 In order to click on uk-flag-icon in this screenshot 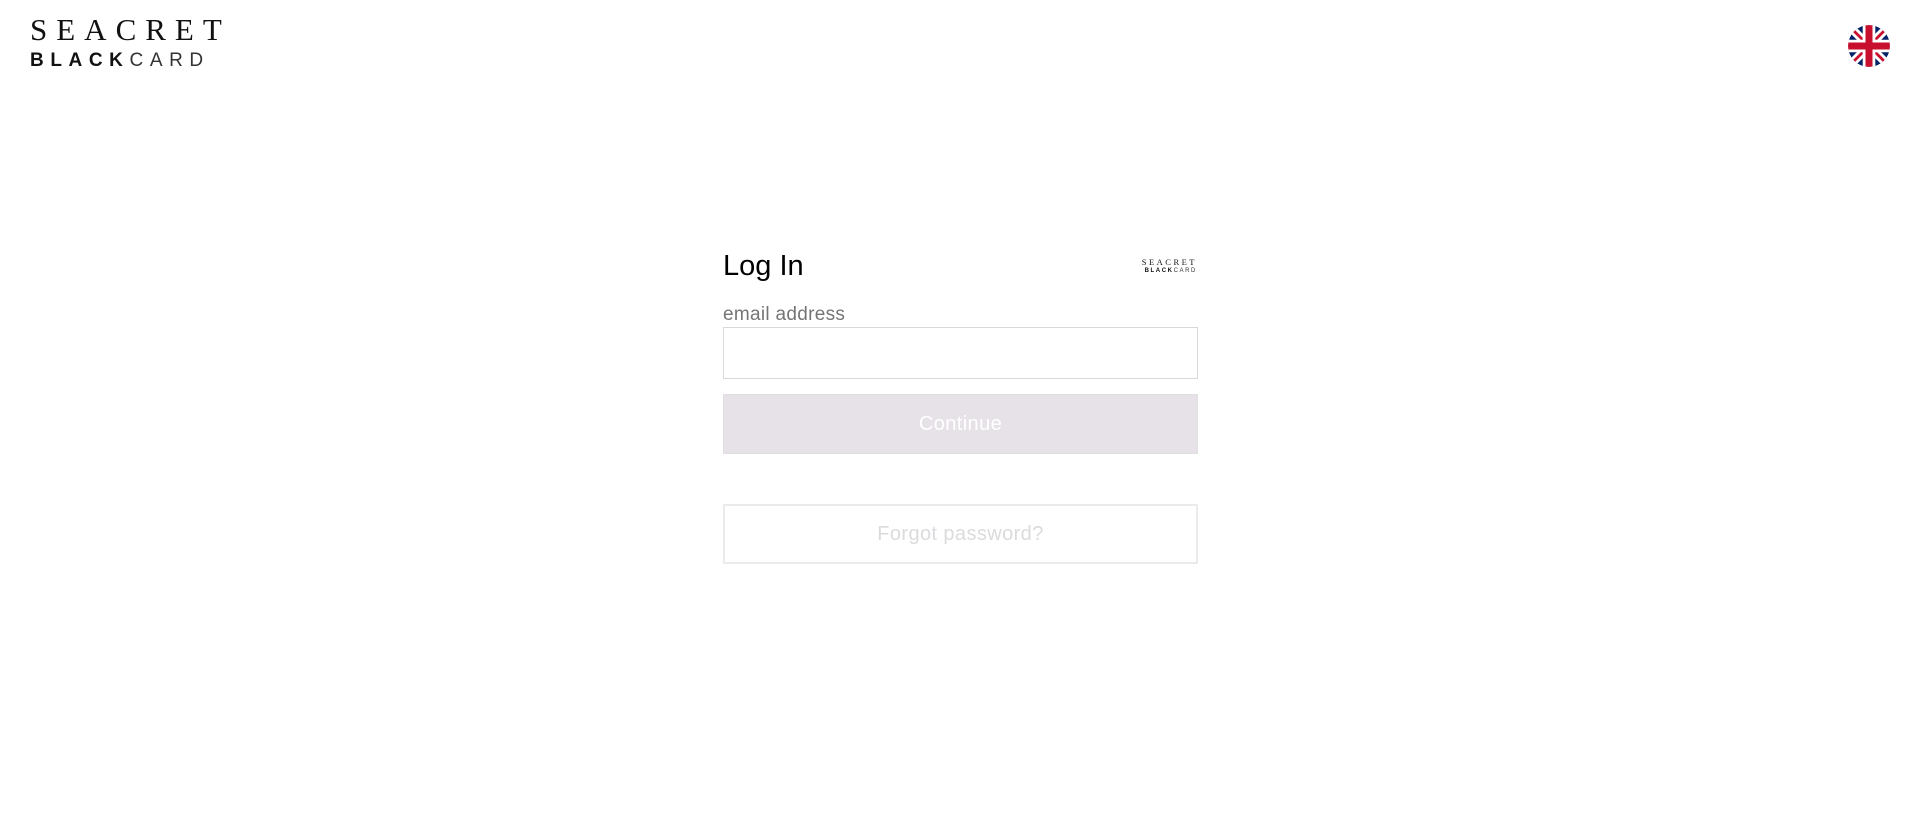, I will do `click(1869, 46)`.